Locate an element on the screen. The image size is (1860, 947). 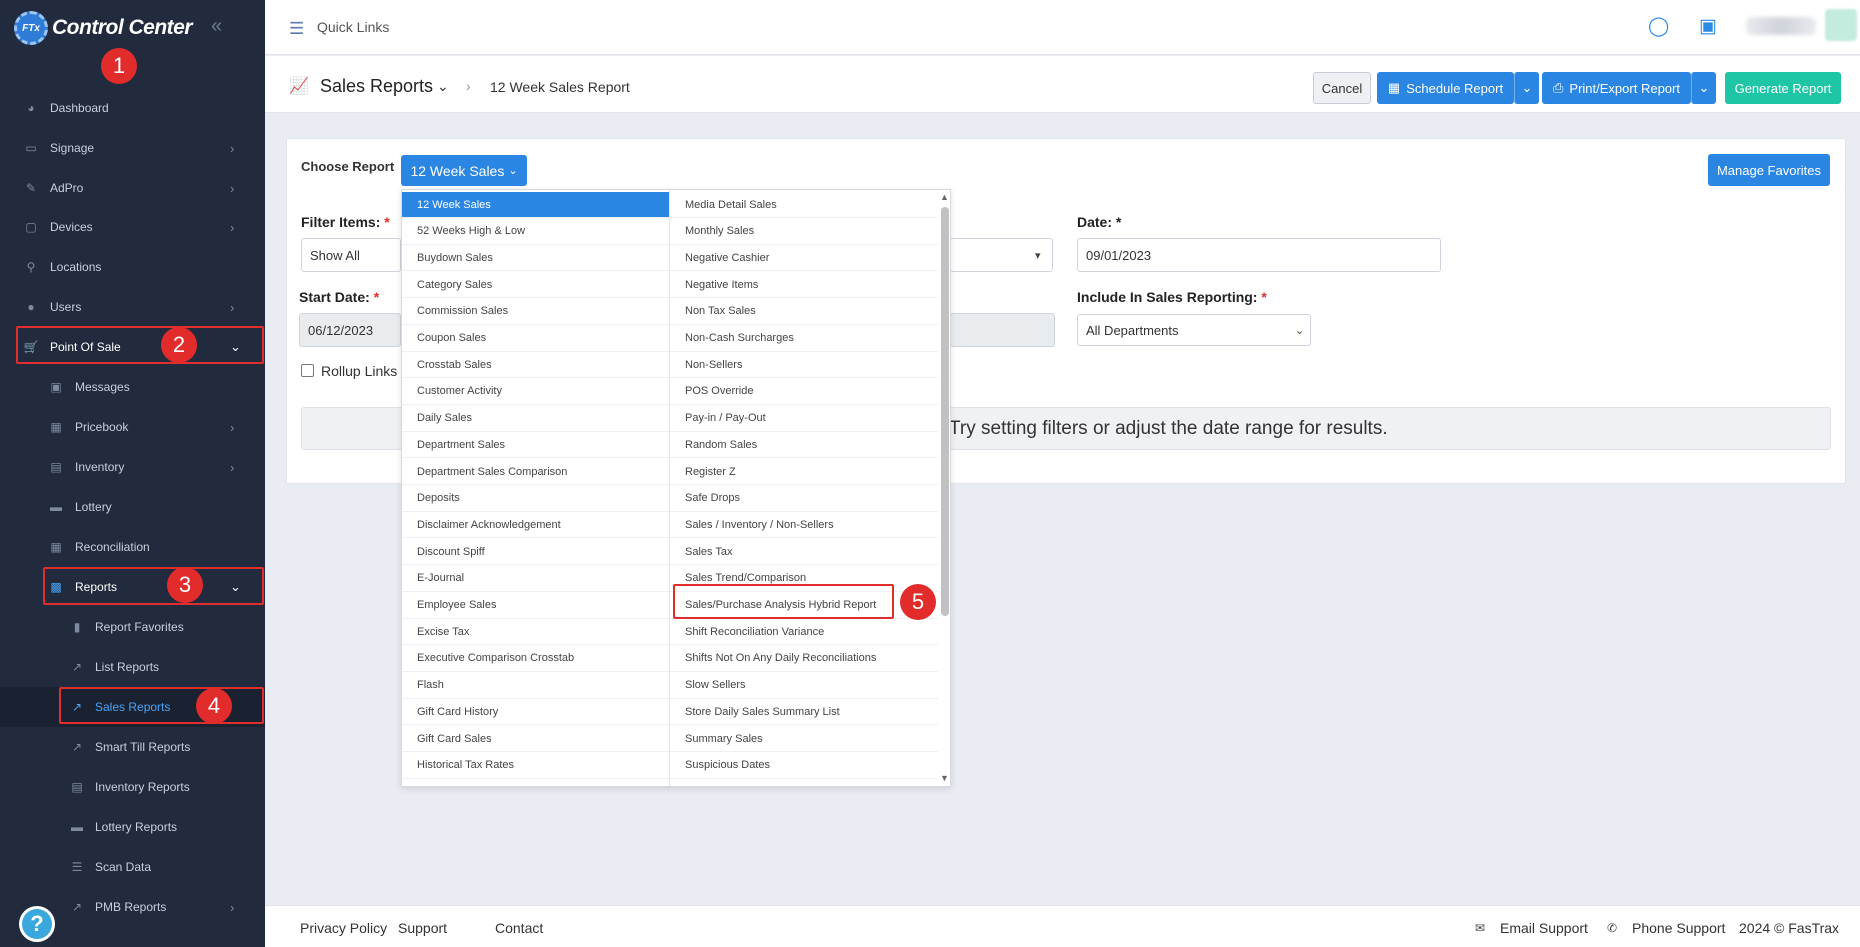
help-button: ? is located at coordinates (37, 924).